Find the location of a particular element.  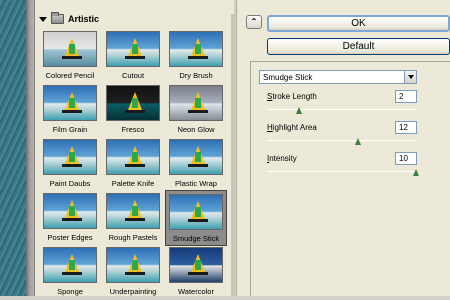

filter-thumbnail-neon-glow: Neon Glow is located at coordinates (196, 110).